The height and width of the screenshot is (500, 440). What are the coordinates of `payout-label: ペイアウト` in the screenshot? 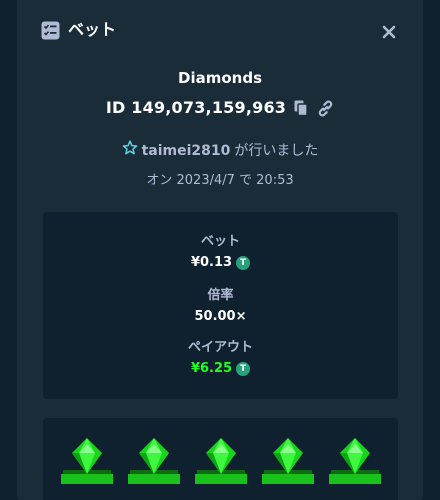 It's located at (220, 347).